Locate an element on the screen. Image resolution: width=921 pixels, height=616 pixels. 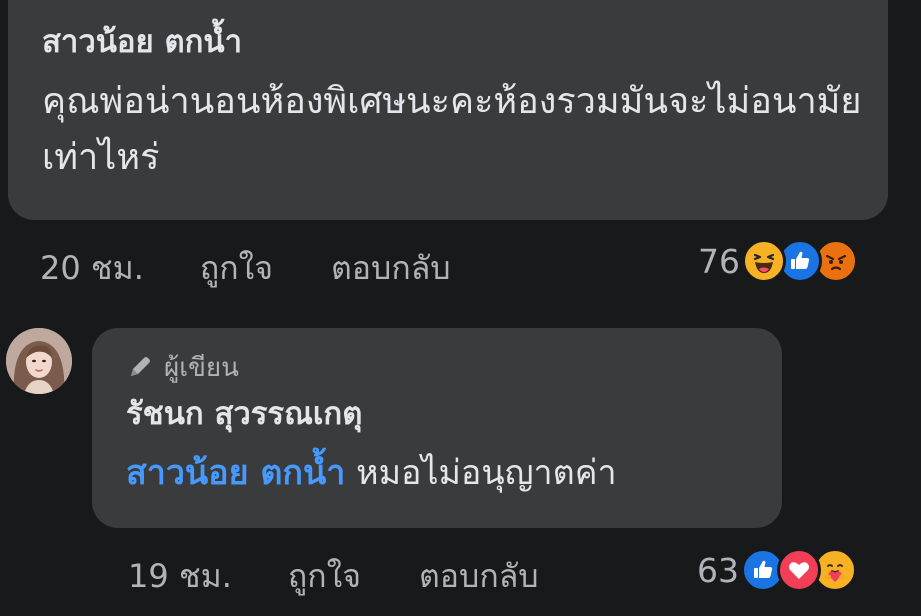
comment-text: สาวน้อย ตกน้ำ หมอไม่อนุญาตค่า is located at coordinates (439, 473).